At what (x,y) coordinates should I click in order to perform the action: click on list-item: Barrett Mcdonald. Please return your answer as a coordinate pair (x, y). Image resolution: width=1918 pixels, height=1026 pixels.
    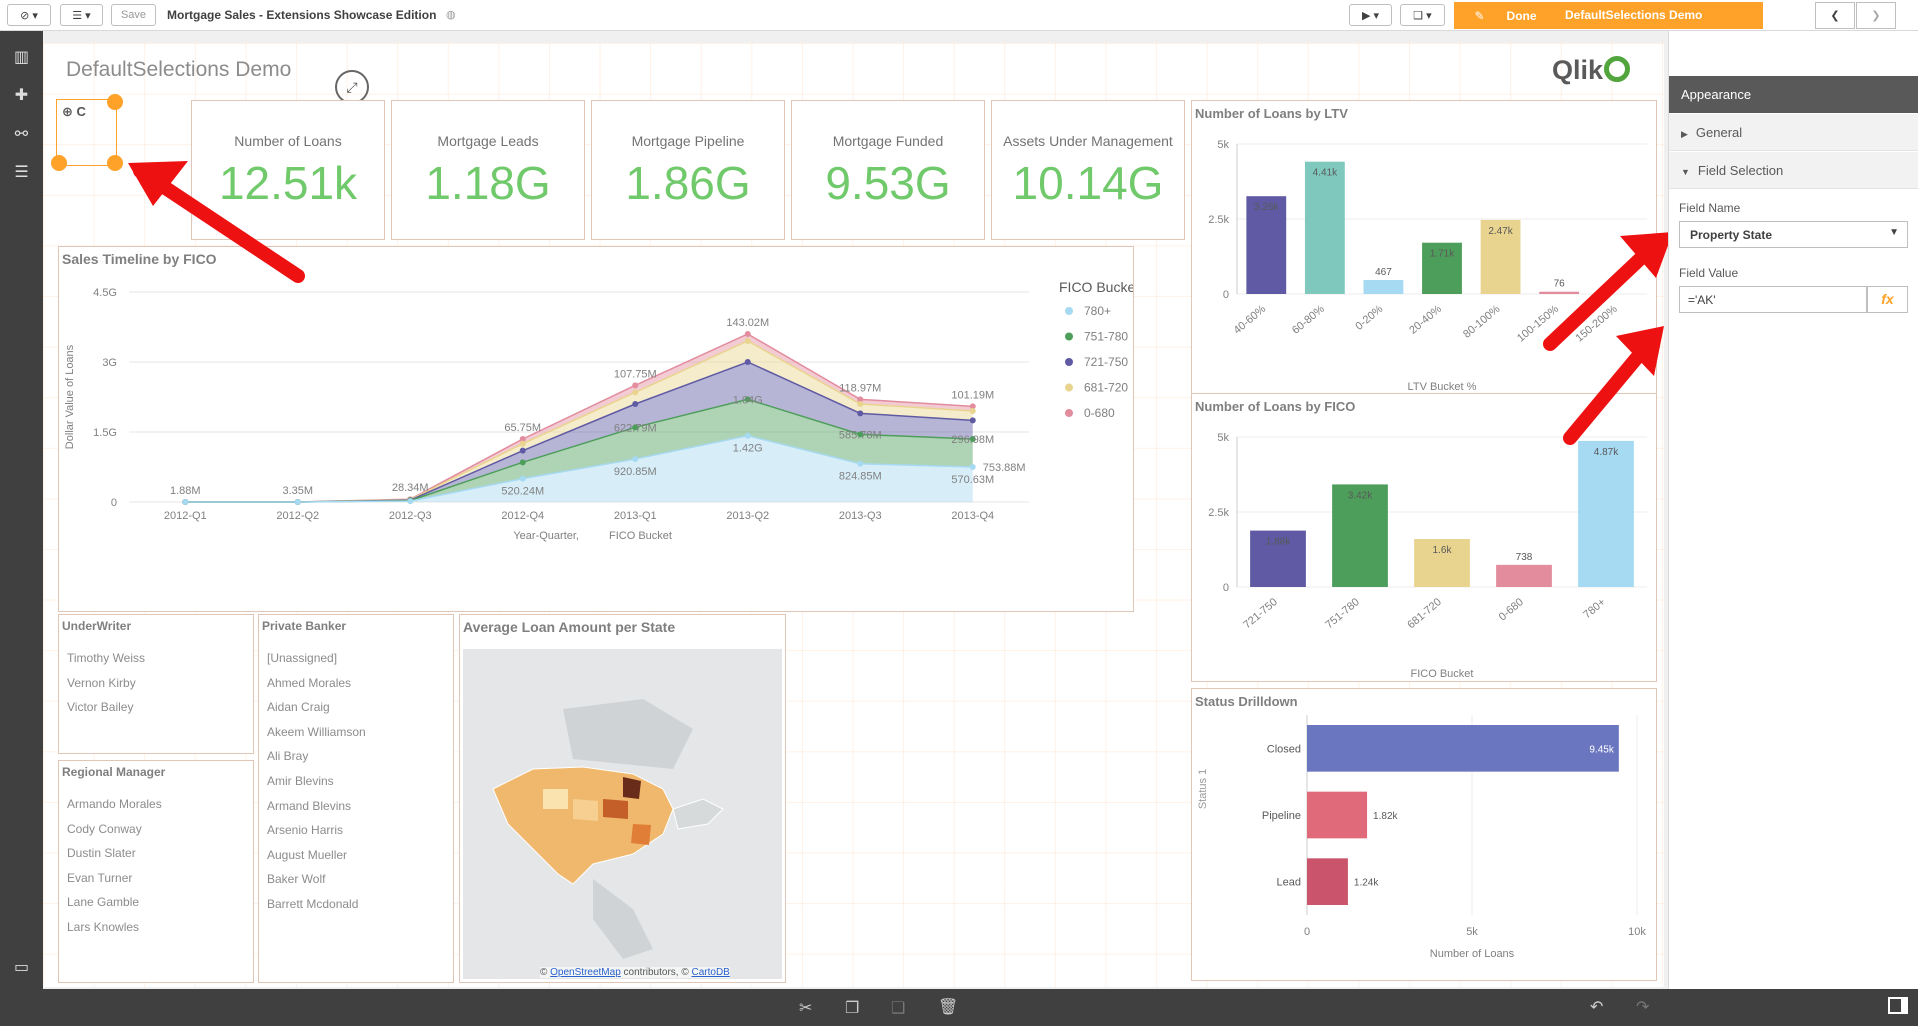
    Looking at the image, I should click on (312, 904).